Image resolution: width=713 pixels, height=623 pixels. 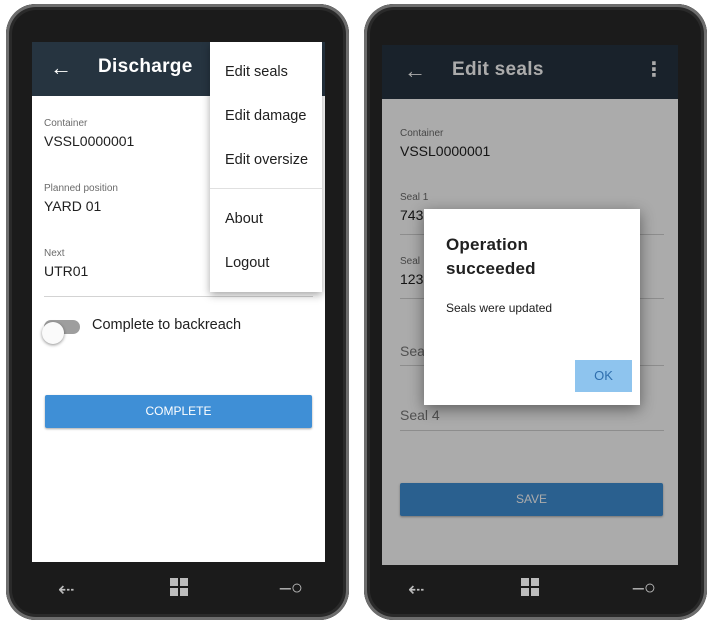 I want to click on next-field-underline, so click(x=178, y=296).